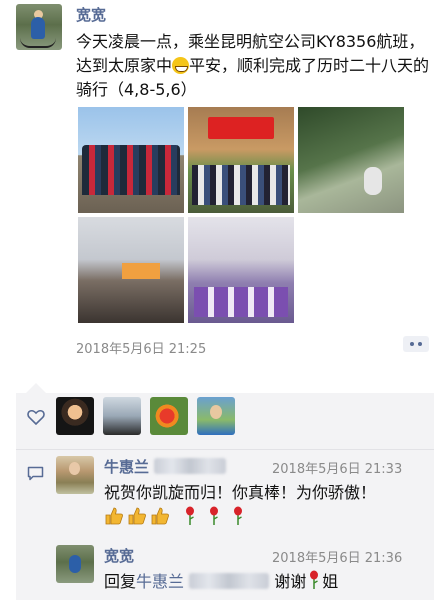  I want to click on comment-author-name: 牛惠兰, so click(127, 467).